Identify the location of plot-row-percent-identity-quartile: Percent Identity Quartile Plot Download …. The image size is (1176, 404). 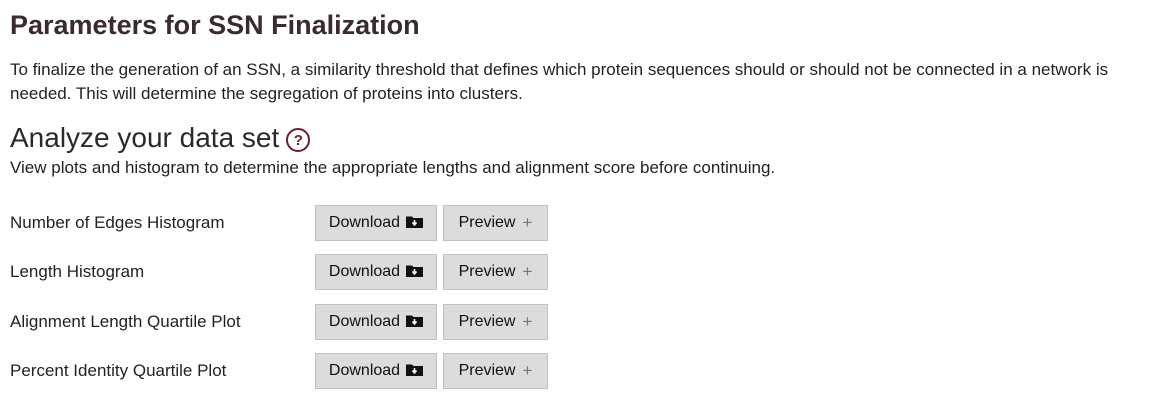
(290, 371).